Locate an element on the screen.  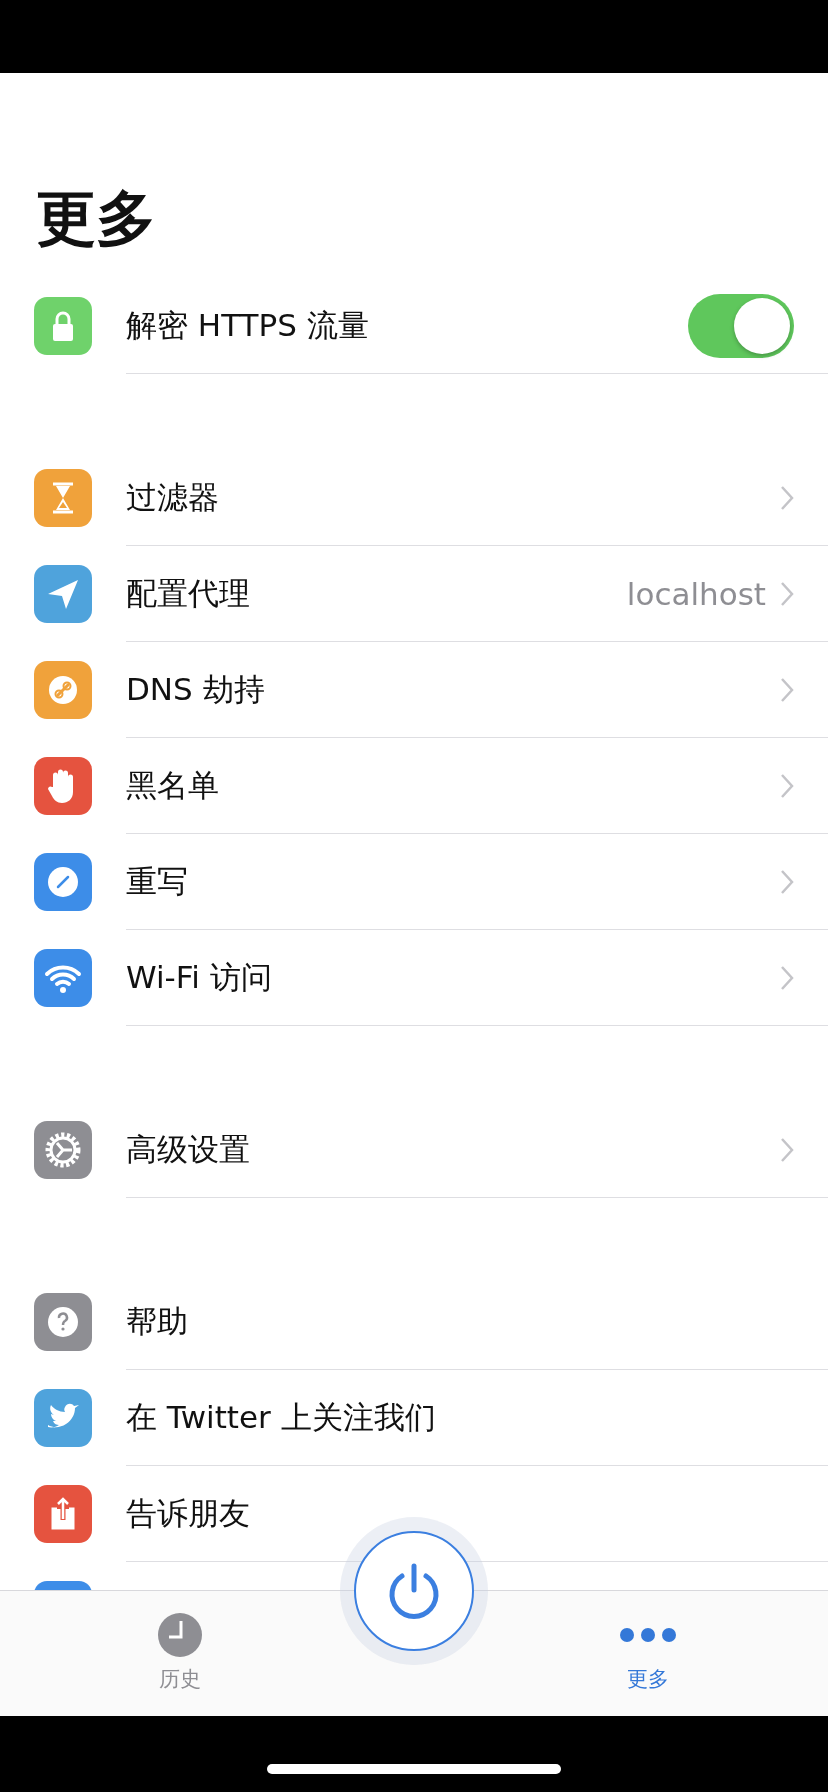
row-value: localhost is located at coordinates (696, 593).